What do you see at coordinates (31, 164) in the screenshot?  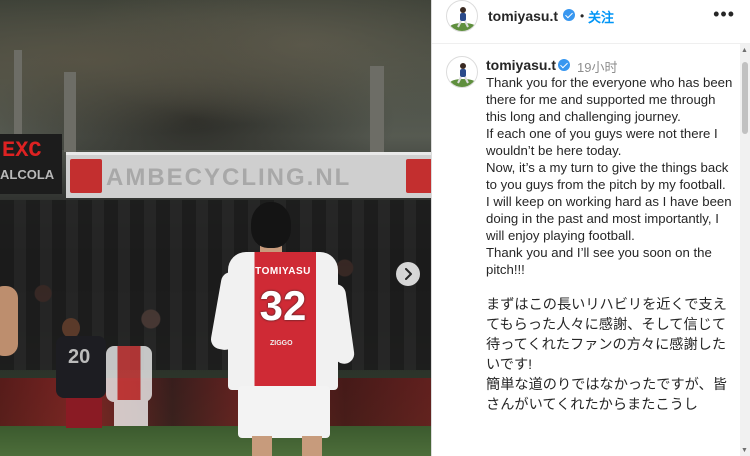 I see `scoreboard: EXC ALCOLA` at bounding box center [31, 164].